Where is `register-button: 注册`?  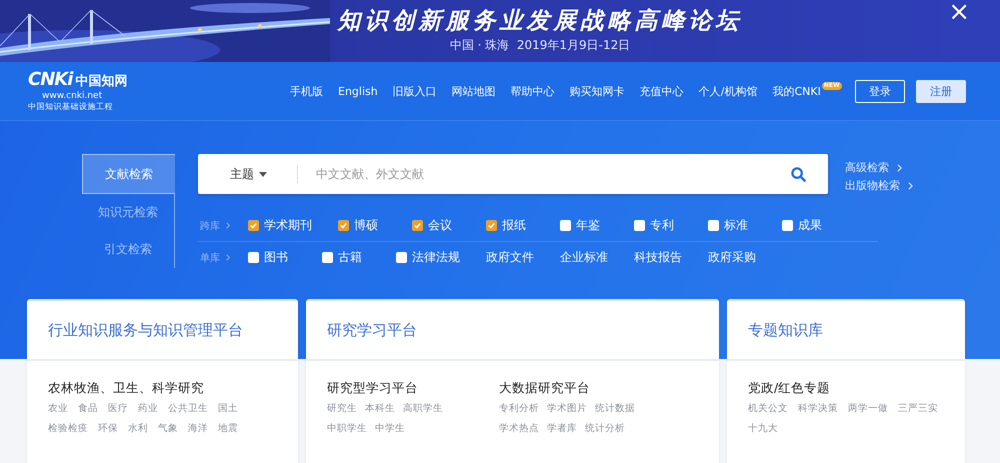 register-button: 注册 is located at coordinates (941, 91).